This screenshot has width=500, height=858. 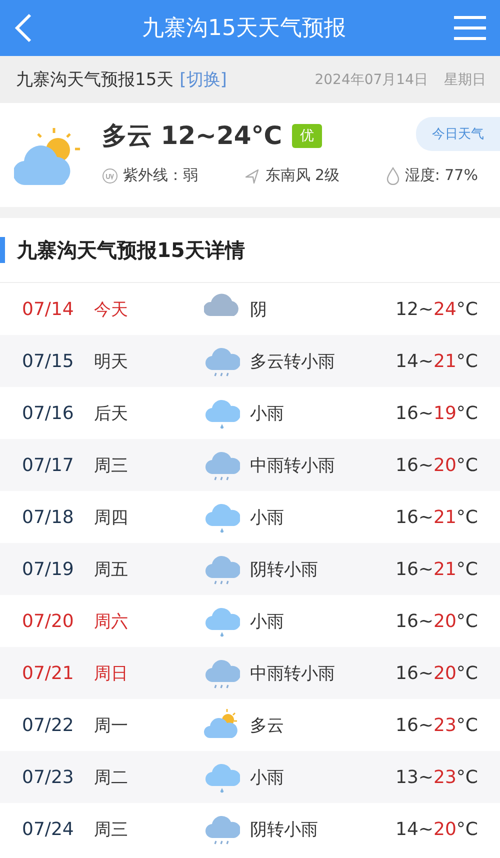 What do you see at coordinates (415, 309) in the screenshot?
I see `low-temp: 12~` at bounding box center [415, 309].